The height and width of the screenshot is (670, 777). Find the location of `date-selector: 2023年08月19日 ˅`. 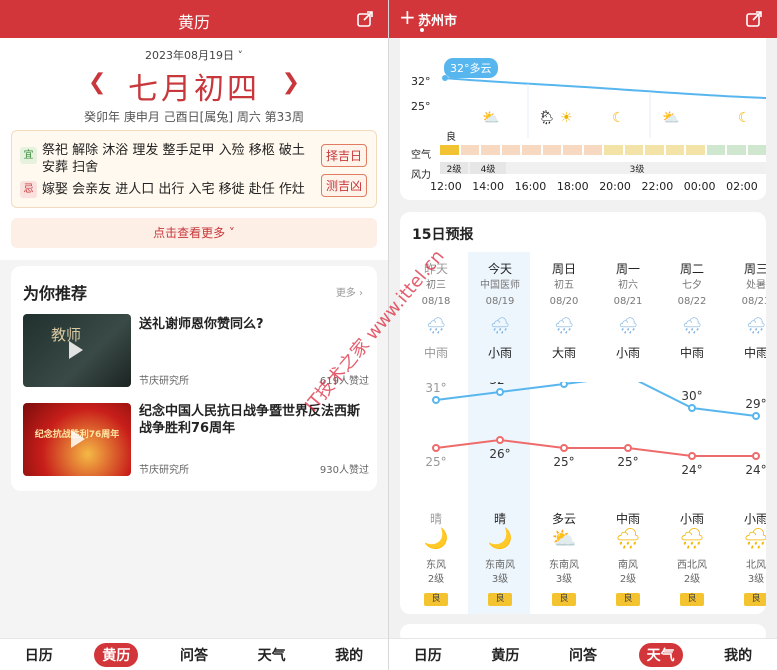

date-selector: 2023年08月19日 ˅ is located at coordinates (194, 55).